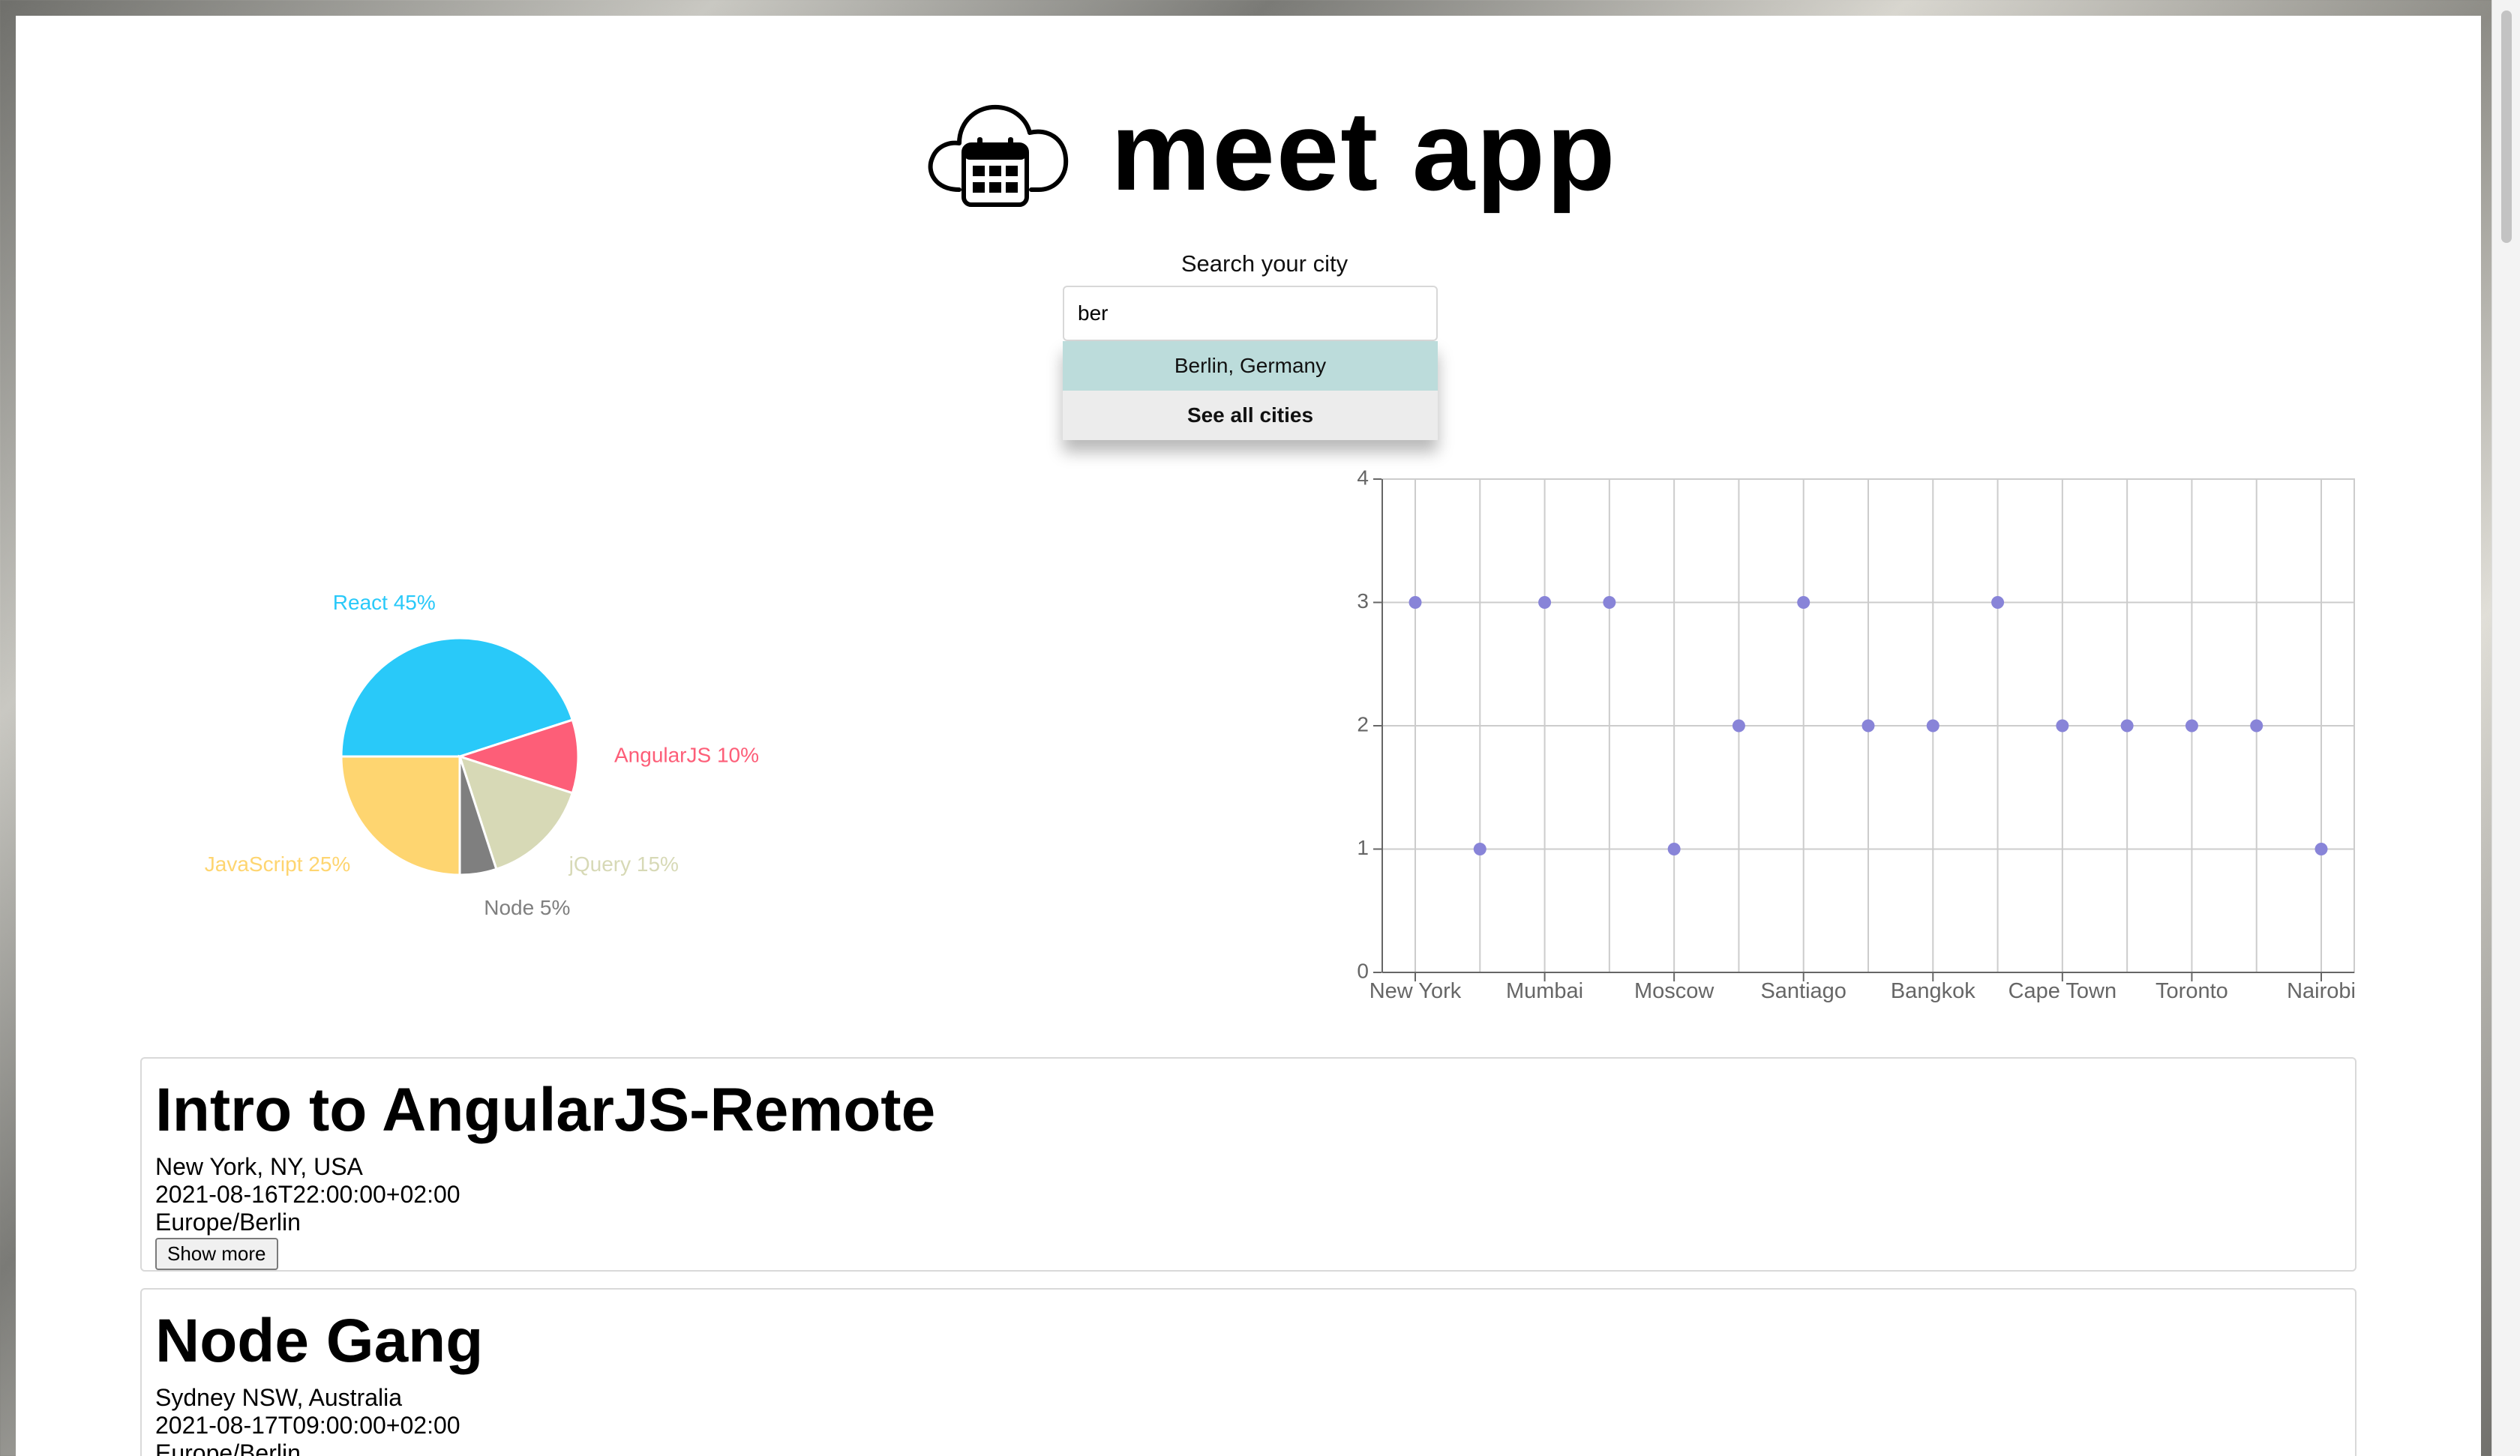 This screenshot has width=2520, height=1456. What do you see at coordinates (2192, 991) in the screenshot?
I see `x-tick-label: Toronto` at bounding box center [2192, 991].